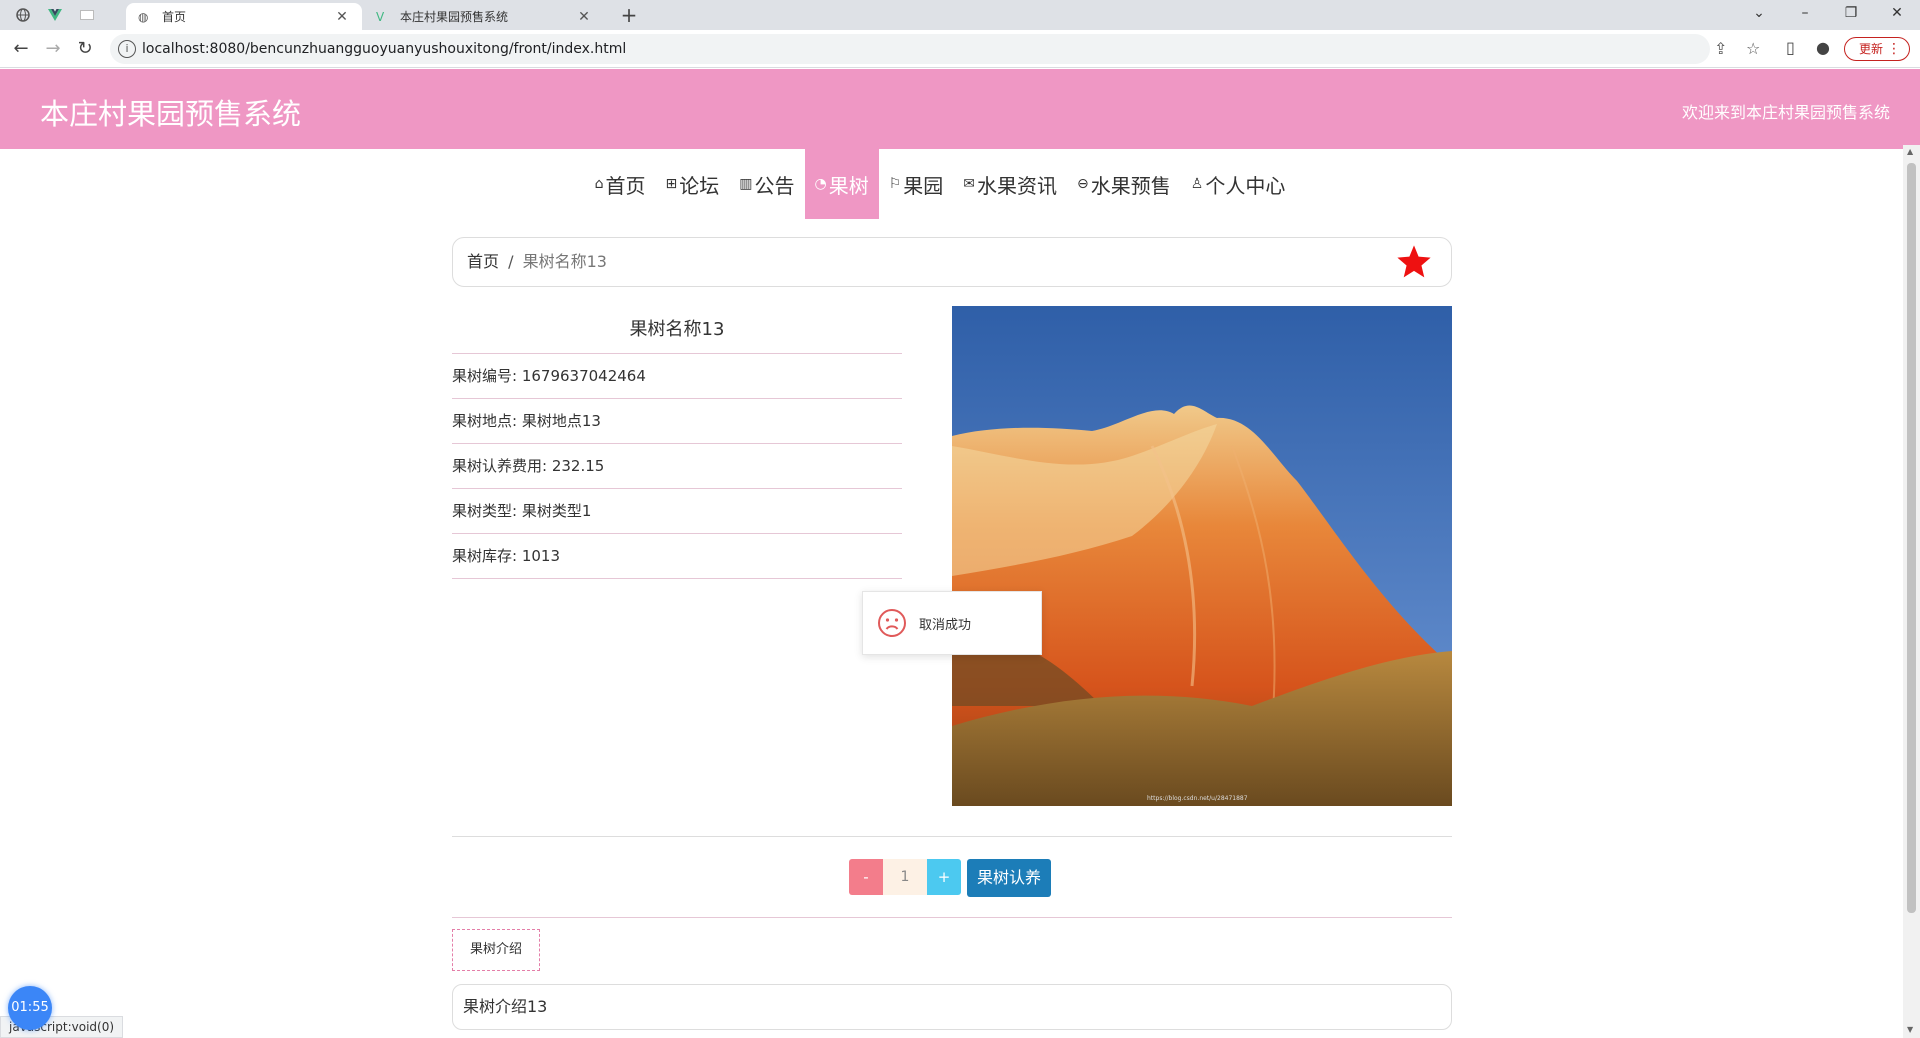 This screenshot has height=1038, width=1920. What do you see at coordinates (30, 1008) in the screenshot?
I see `recording-timer: 01:55` at bounding box center [30, 1008].